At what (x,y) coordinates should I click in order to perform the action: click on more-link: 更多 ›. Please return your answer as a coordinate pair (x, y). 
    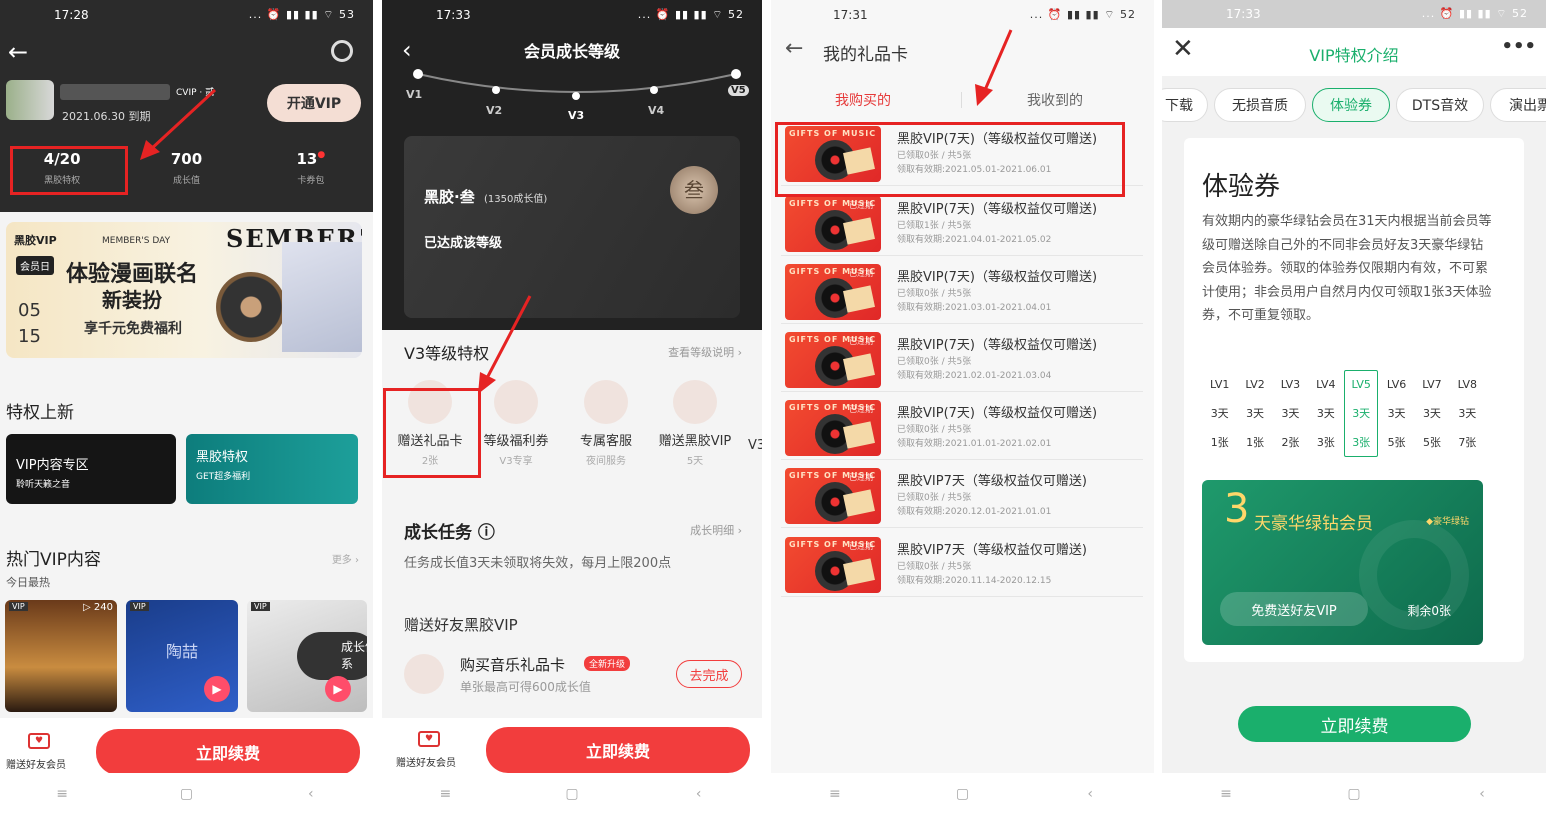
    Looking at the image, I should click on (345, 558).